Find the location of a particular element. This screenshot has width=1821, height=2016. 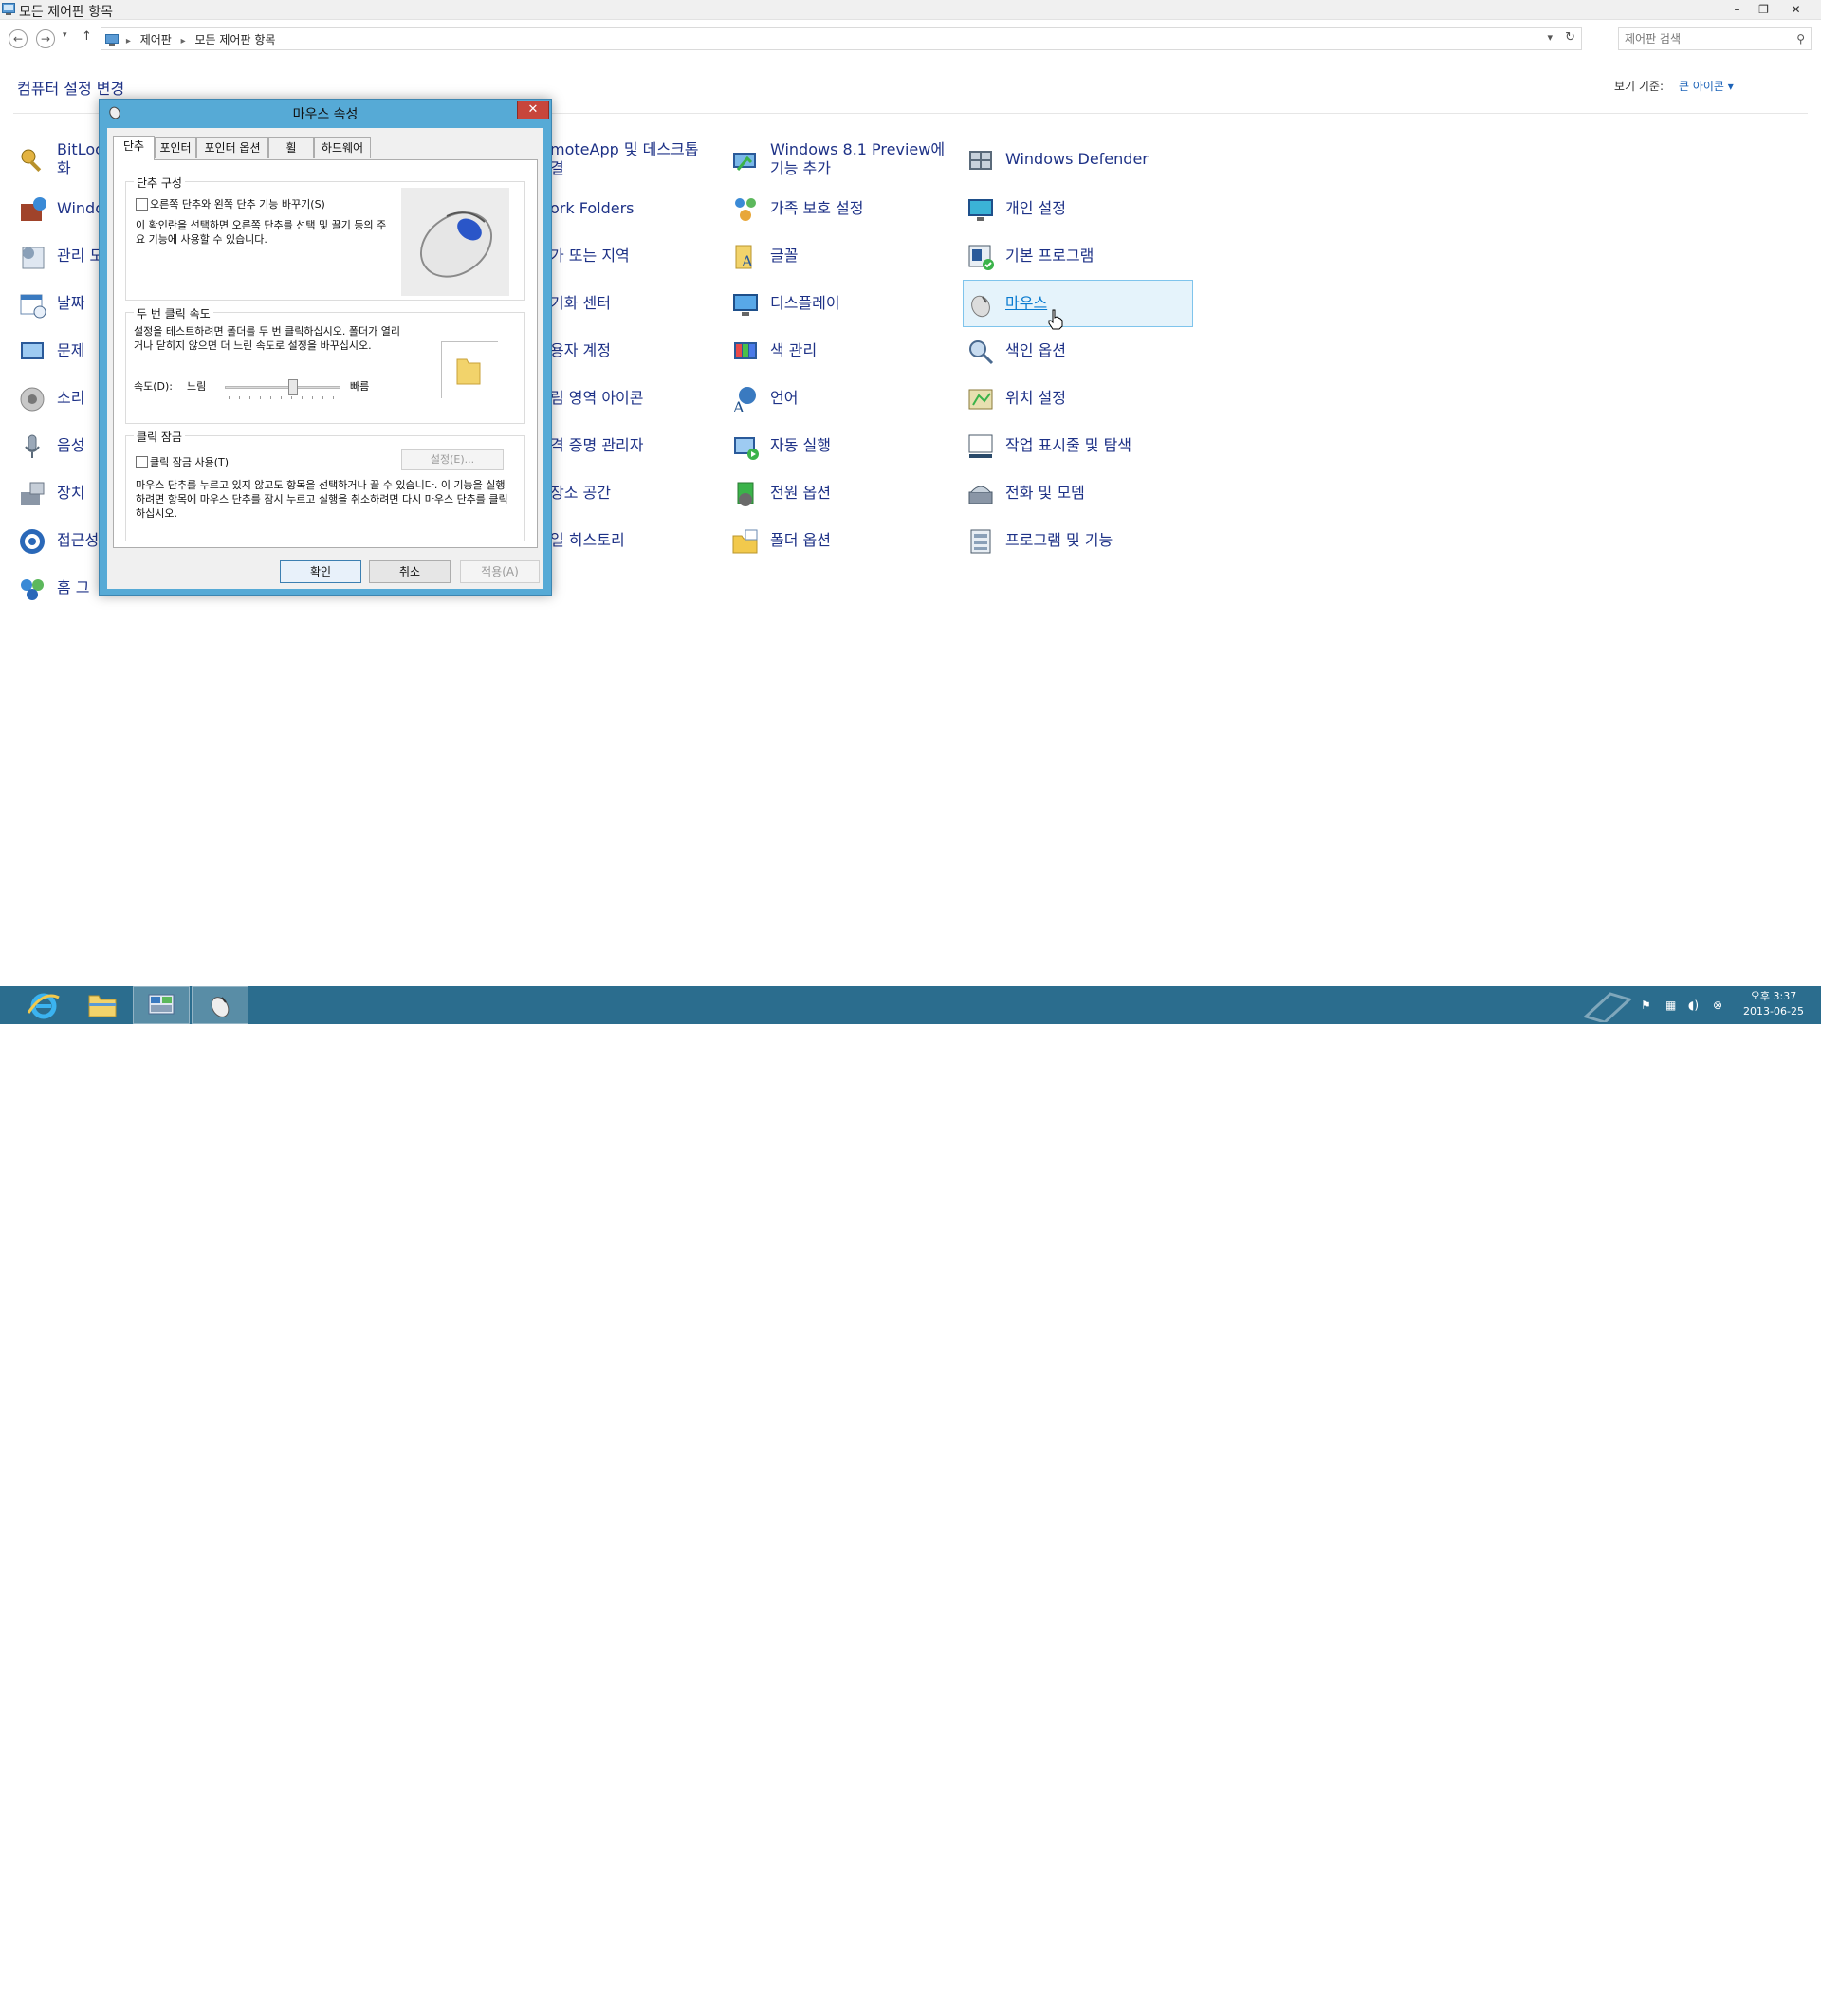

system-clock: 오후 3:37 2013-06-25 is located at coordinates (1774, 1004).